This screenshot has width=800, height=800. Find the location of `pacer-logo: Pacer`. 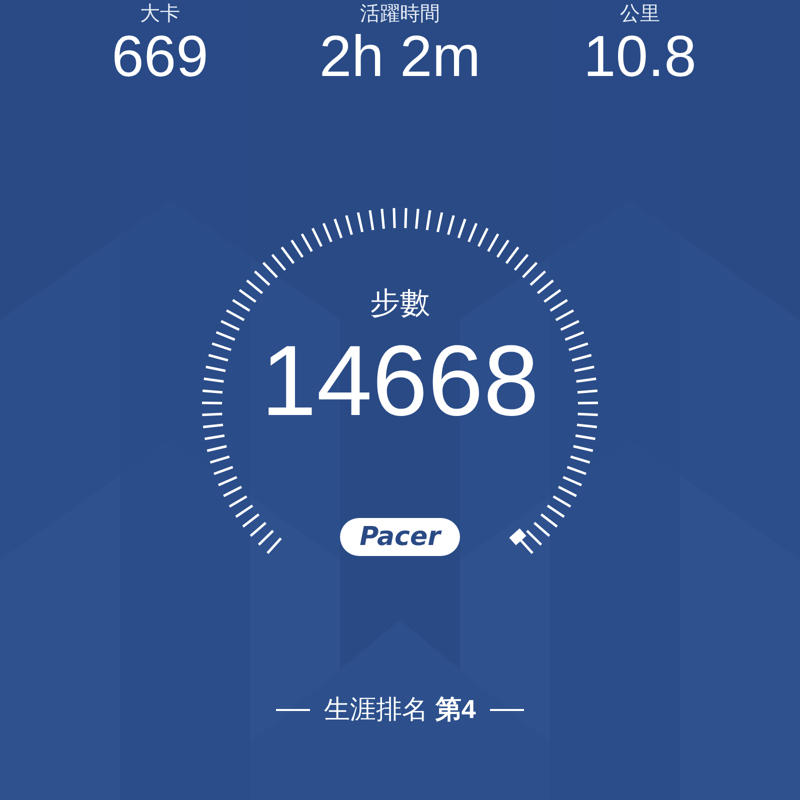

pacer-logo: Pacer is located at coordinates (400, 537).